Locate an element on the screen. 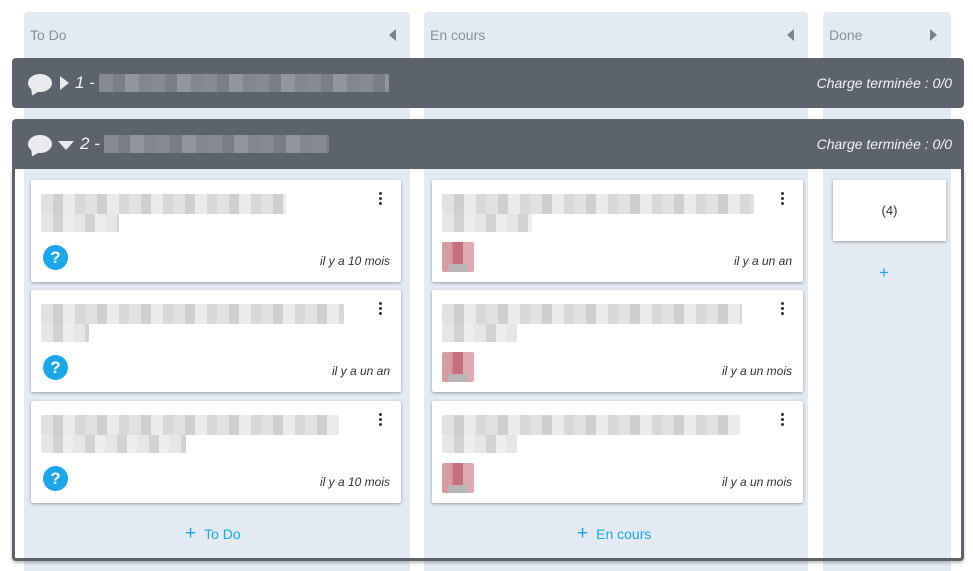  done-count-card: (4) is located at coordinates (889, 210).